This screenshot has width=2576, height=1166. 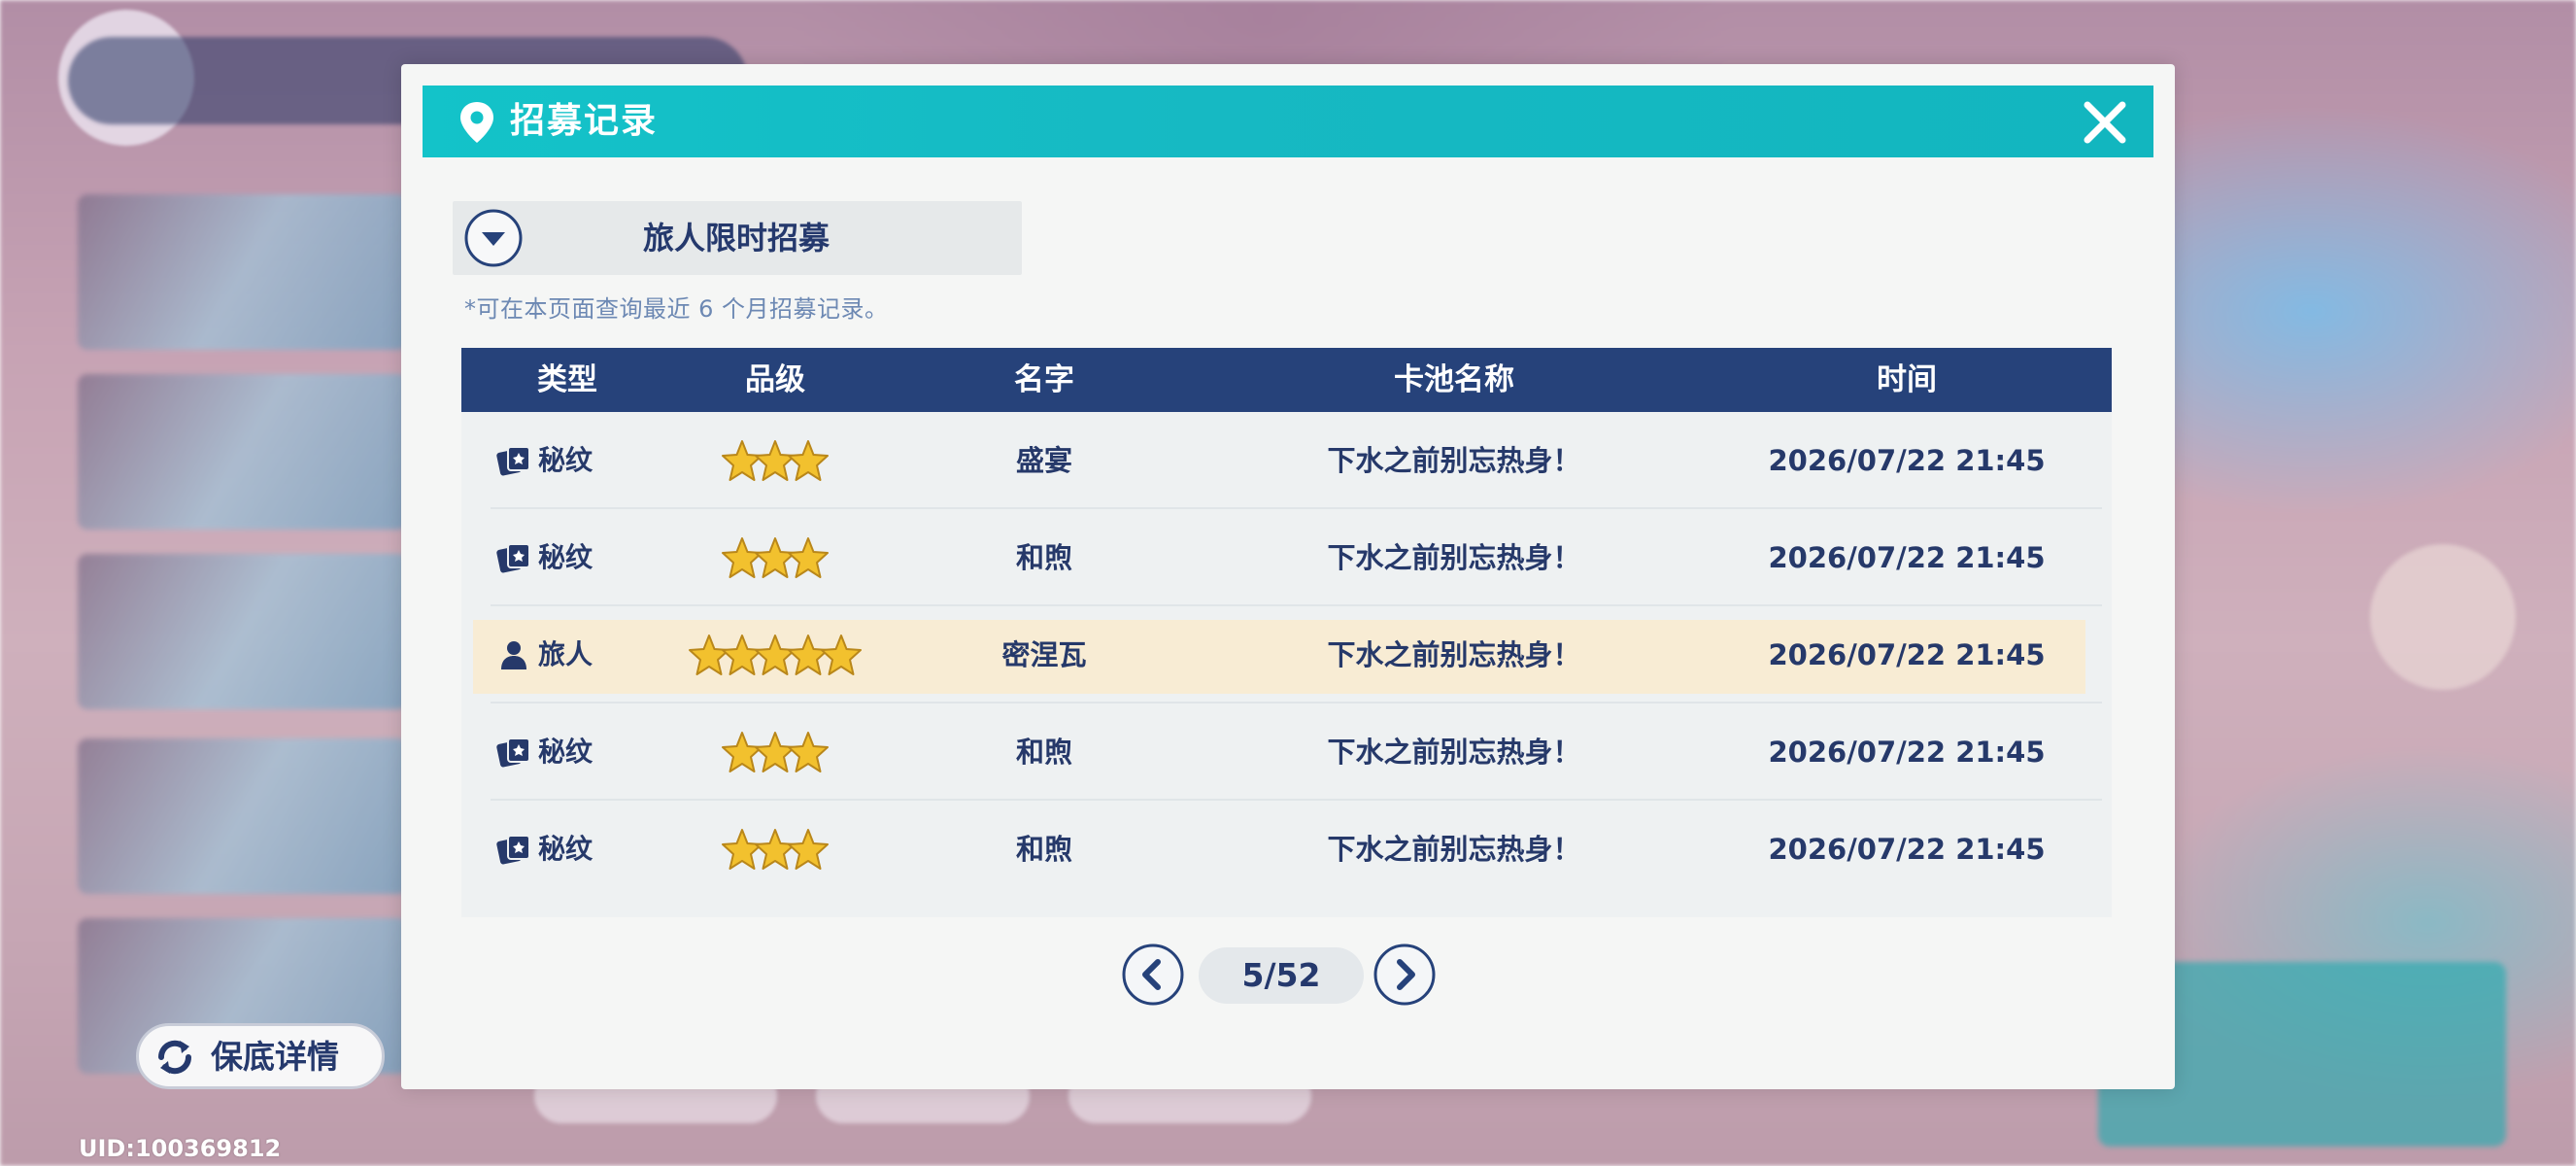 I want to click on row-type: 旅人, so click(x=544, y=654).